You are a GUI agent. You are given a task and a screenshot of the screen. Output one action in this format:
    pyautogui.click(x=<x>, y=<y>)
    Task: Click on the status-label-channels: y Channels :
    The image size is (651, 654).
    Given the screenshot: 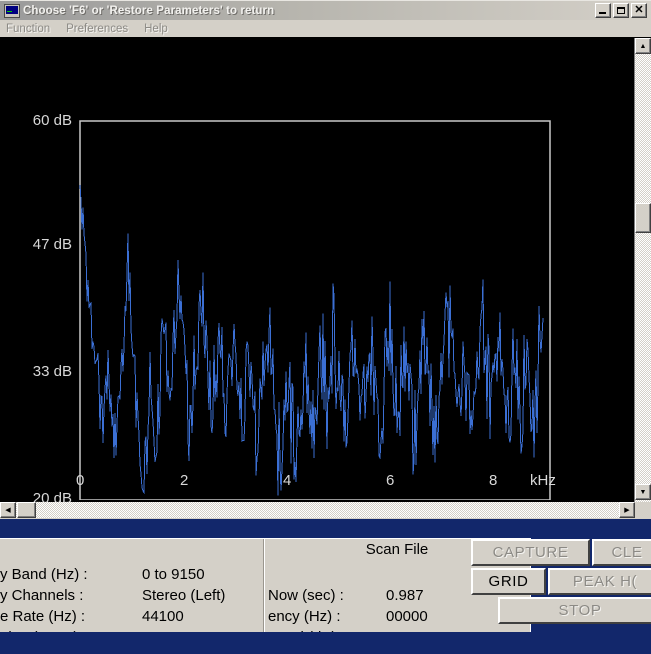 What is the action you would take?
    pyautogui.click(x=42, y=595)
    